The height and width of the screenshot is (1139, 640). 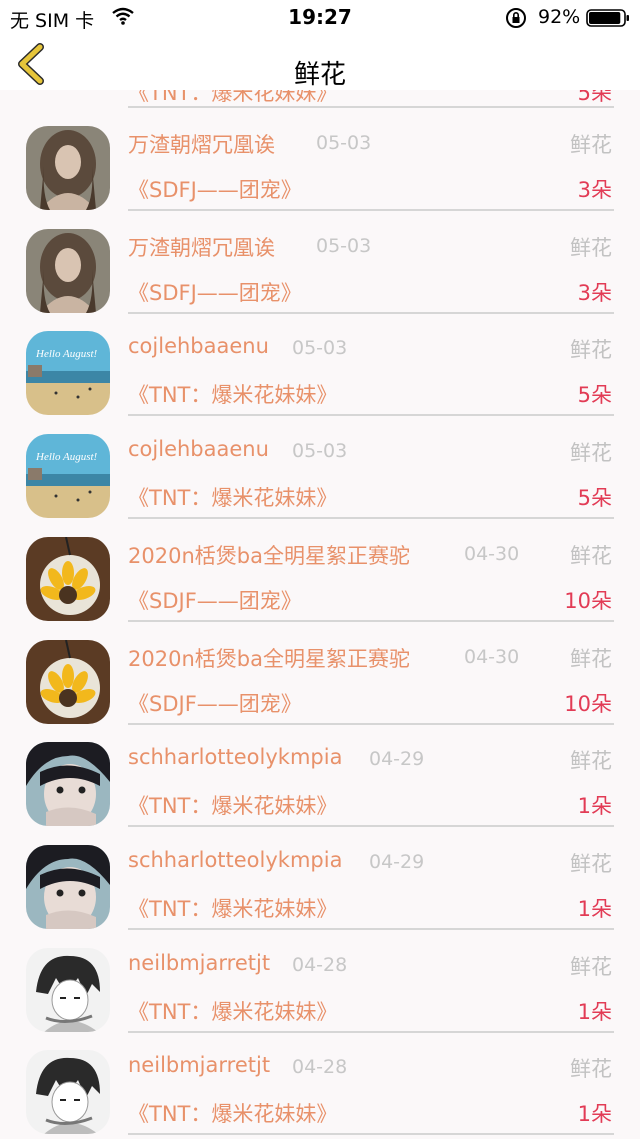 I want to click on page-title: 鲜花, so click(x=319, y=75).